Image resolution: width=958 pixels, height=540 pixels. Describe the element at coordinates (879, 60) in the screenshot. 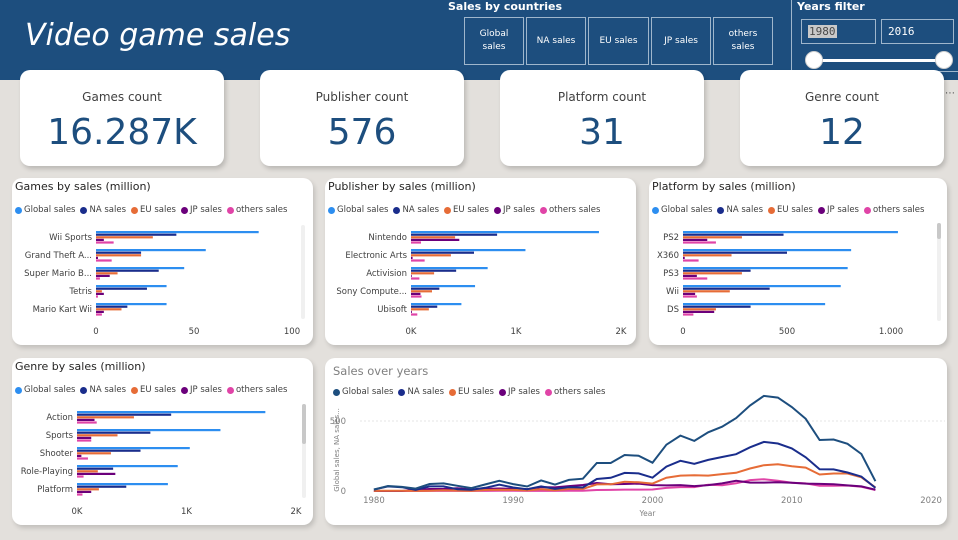

I see `year-slider-track` at that location.